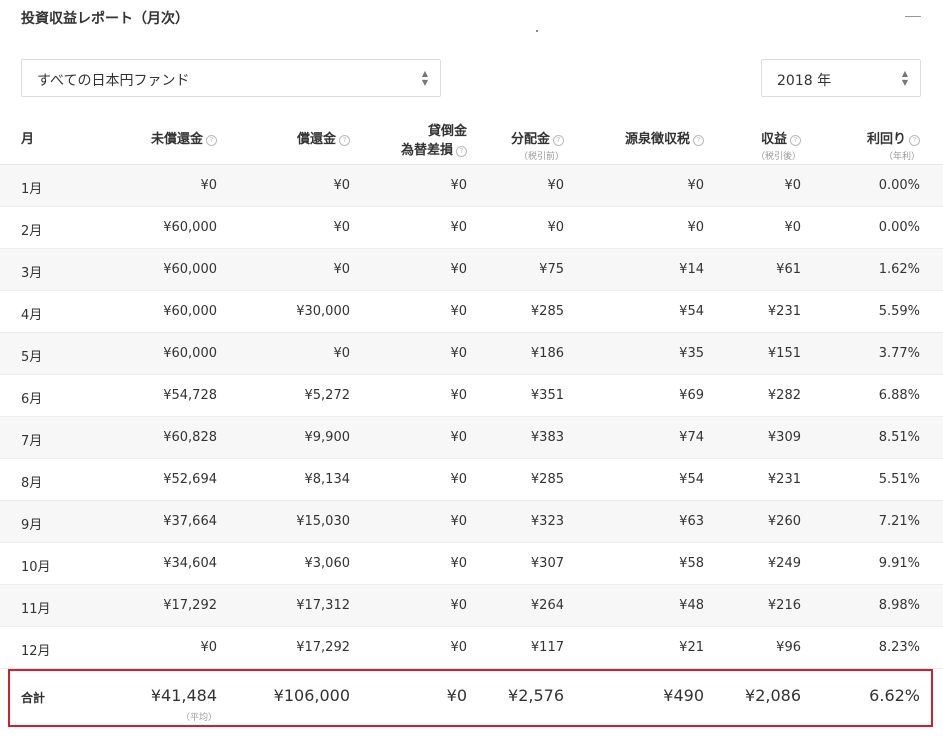  Describe the element at coordinates (901, 157) in the screenshot. I see `column-sublabel: （年利）` at that location.